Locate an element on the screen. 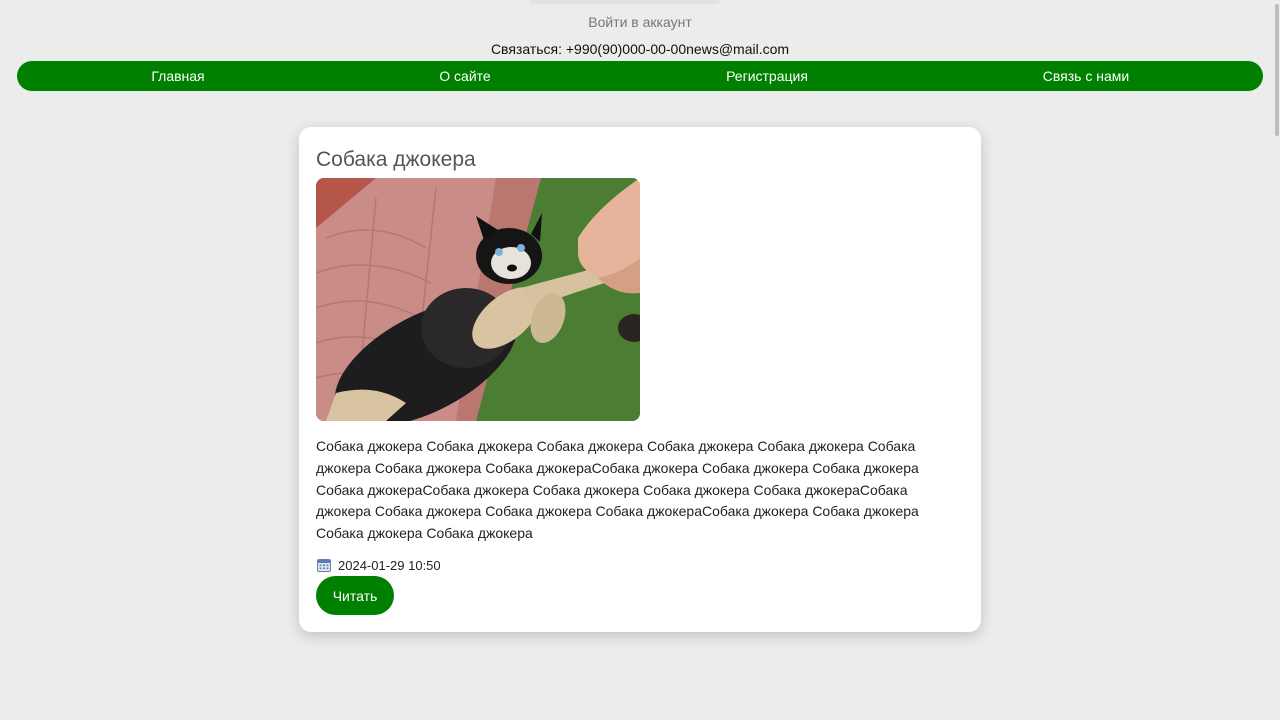 The width and height of the screenshot is (1280, 720). nav-item-home: Главная is located at coordinates (177, 76).